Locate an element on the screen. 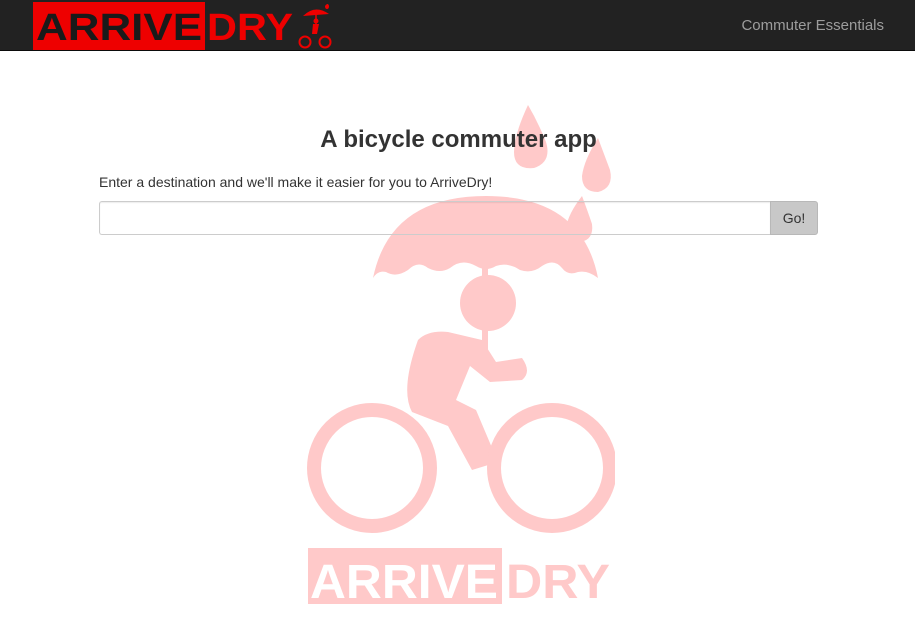 The height and width of the screenshot is (626, 915). watermark-text-dry: DRY is located at coordinates (558, 582).